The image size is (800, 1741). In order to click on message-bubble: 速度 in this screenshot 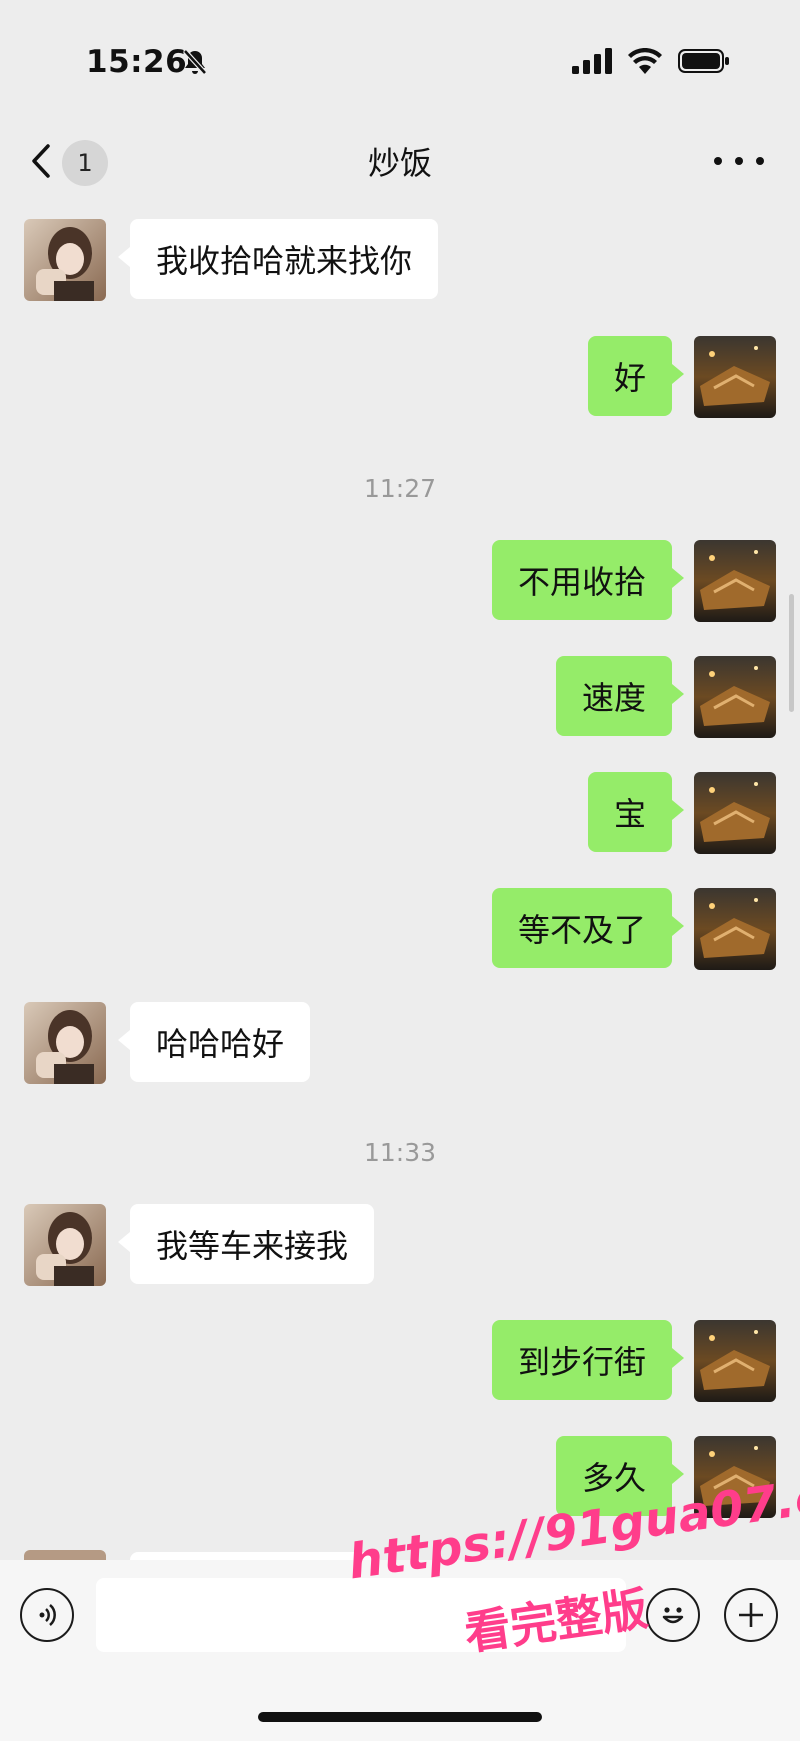, I will do `click(620, 696)`.